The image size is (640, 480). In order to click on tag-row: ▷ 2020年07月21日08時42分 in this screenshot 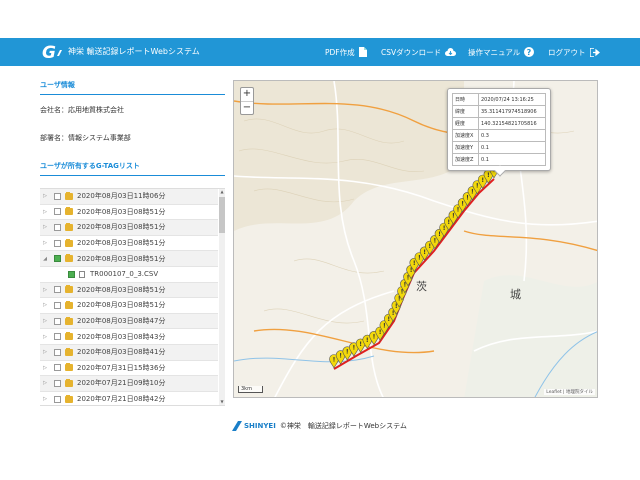, I will do `click(129, 398)`.